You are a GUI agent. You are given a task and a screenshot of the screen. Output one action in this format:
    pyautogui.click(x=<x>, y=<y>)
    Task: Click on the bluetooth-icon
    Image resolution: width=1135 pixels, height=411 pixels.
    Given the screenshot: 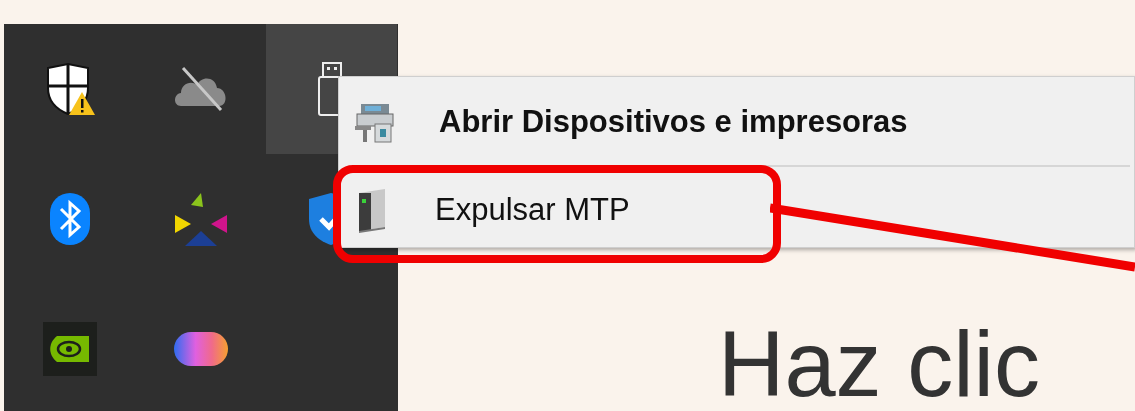 What is the action you would take?
    pyautogui.click(x=69, y=219)
    